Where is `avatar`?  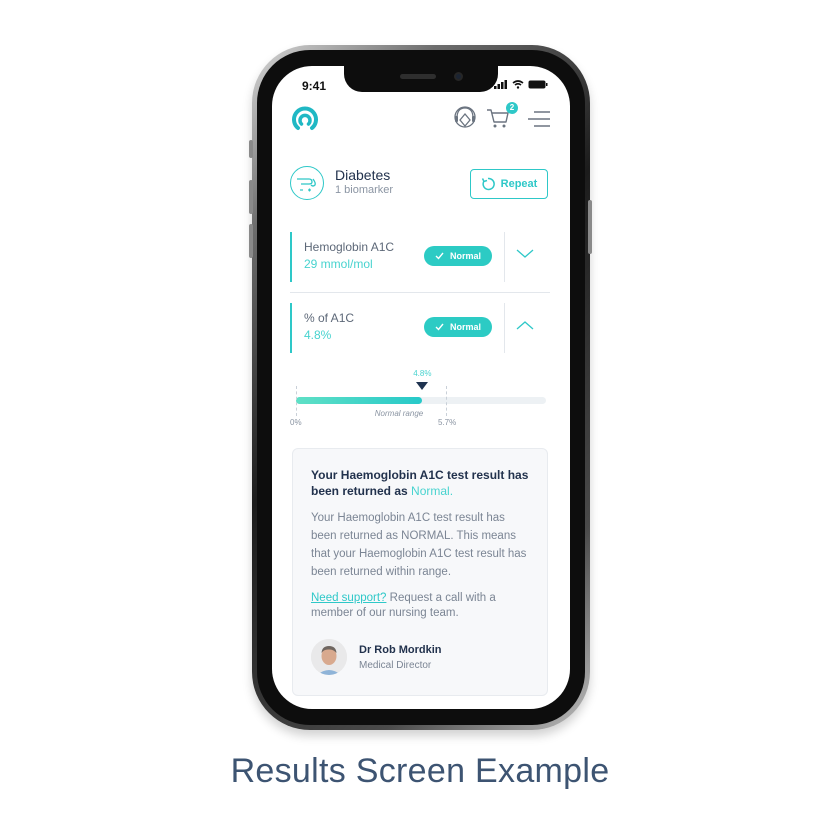 avatar is located at coordinates (329, 657).